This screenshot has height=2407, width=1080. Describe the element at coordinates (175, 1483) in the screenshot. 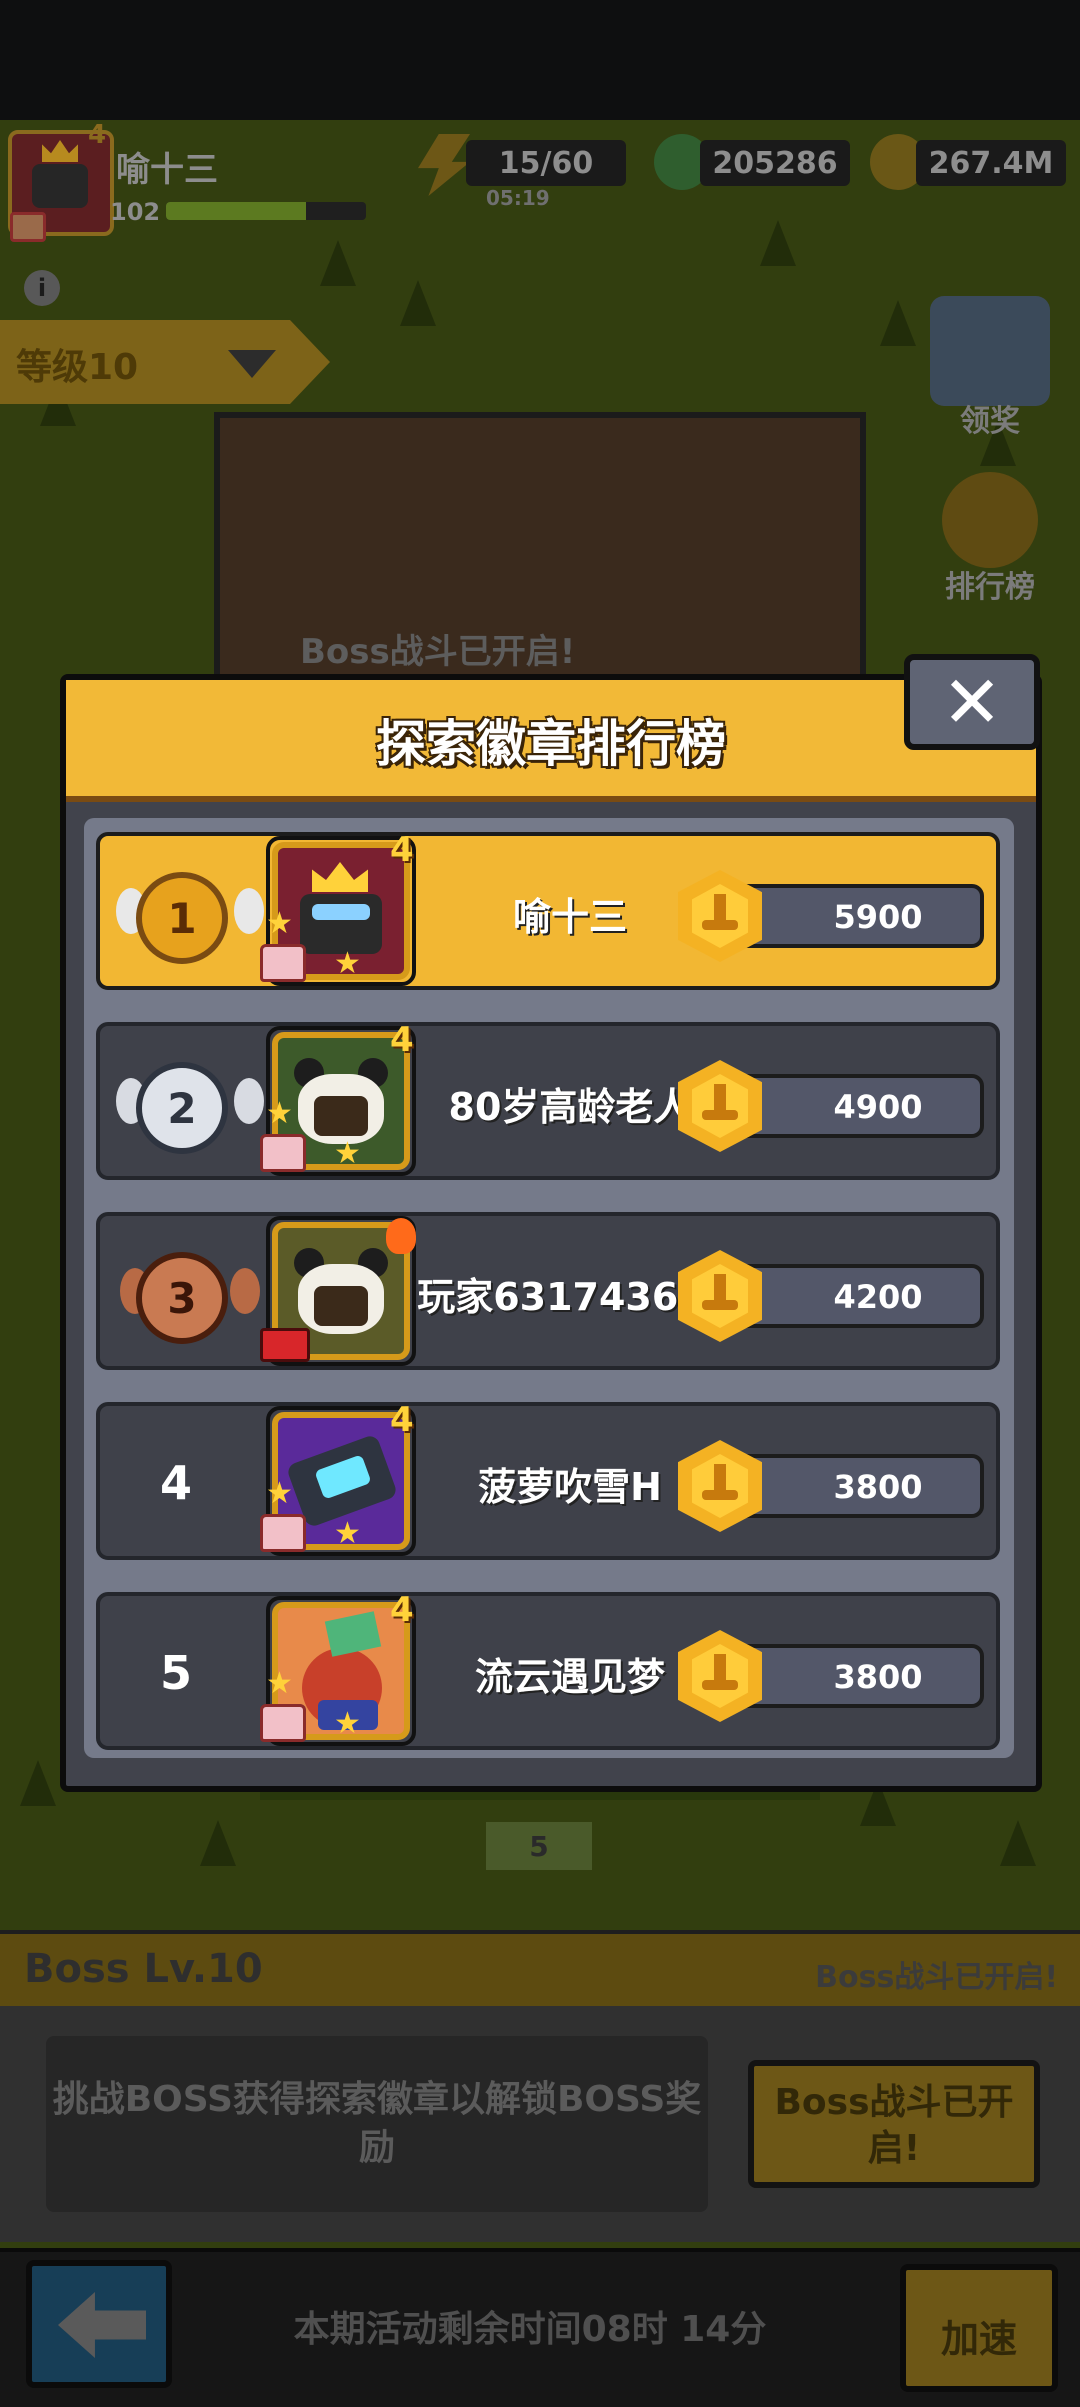

I see `rank-number: 4` at that location.